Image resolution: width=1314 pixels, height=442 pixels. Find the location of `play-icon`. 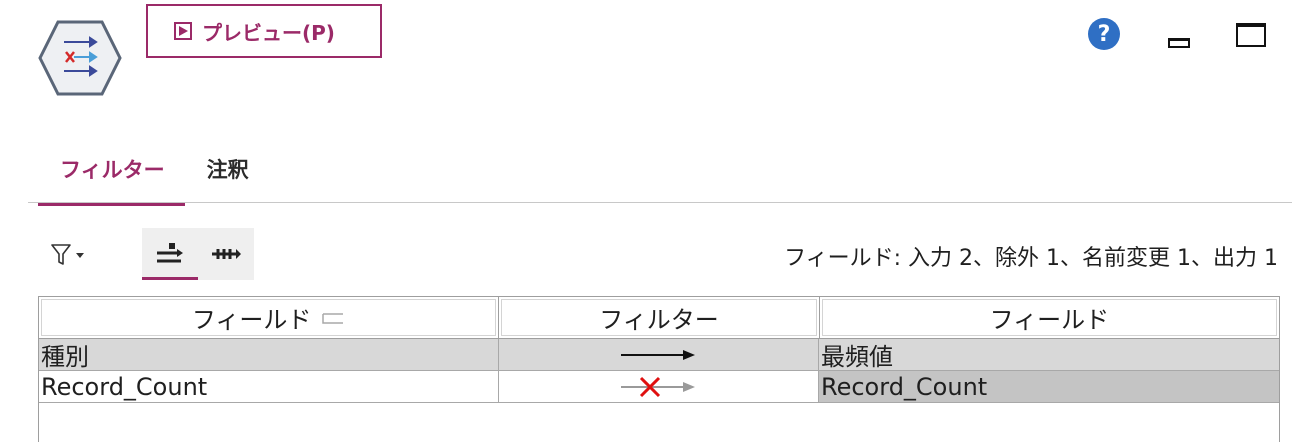

play-icon is located at coordinates (183, 31).